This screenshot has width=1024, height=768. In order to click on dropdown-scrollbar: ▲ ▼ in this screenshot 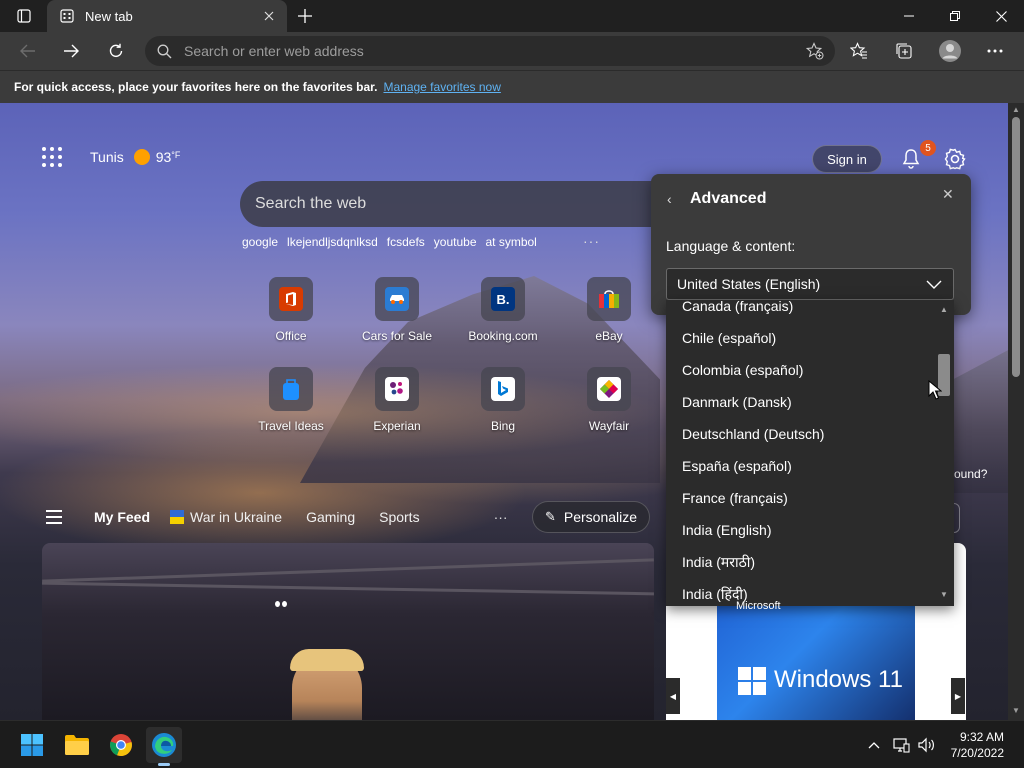, I will do `click(945, 453)`.